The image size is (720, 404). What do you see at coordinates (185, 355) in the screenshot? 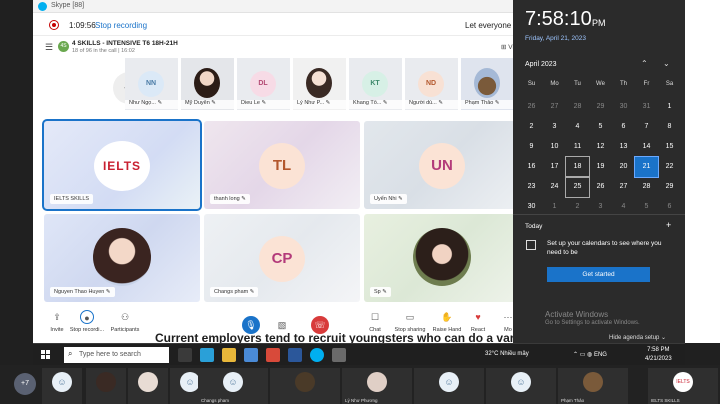
I see `task-view-icon` at bounding box center [185, 355].